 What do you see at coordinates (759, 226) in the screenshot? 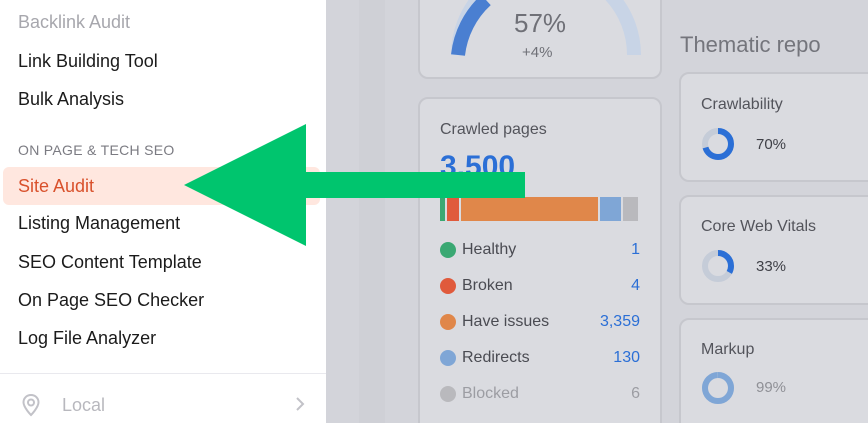
I see `thematic-label: Core Web Vitals` at bounding box center [759, 226].